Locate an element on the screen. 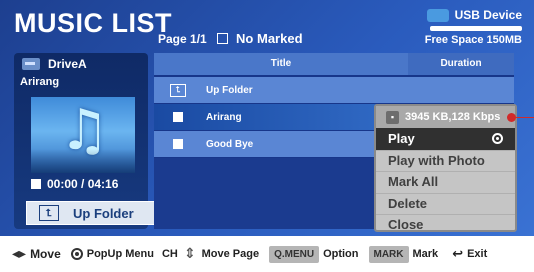  free-space-label: Free Space 150MB is located at coordinates (473, 40).